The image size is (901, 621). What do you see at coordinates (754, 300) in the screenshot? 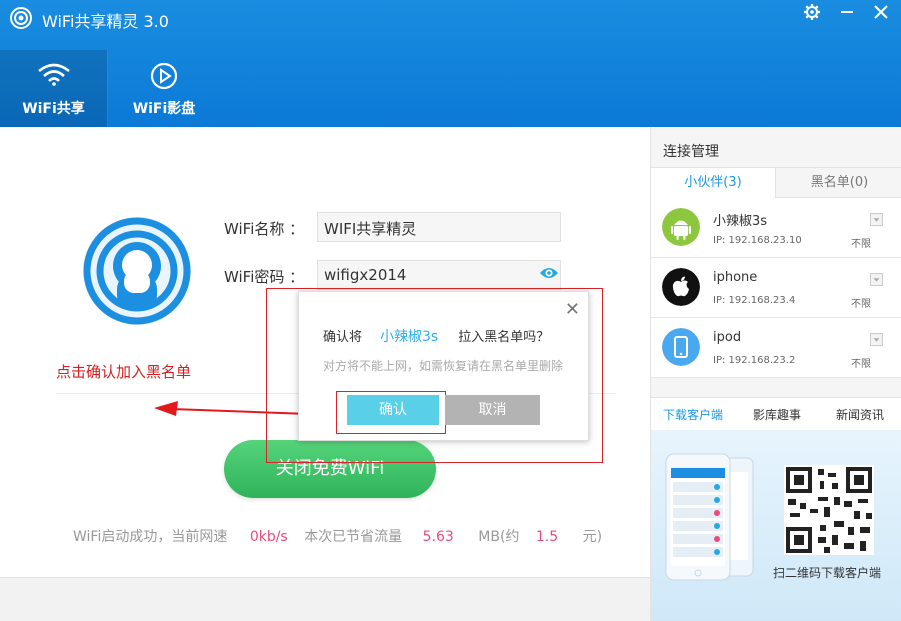
I see `device-ip: IP: 192.168.23.4` at bounding box center [754, 300].